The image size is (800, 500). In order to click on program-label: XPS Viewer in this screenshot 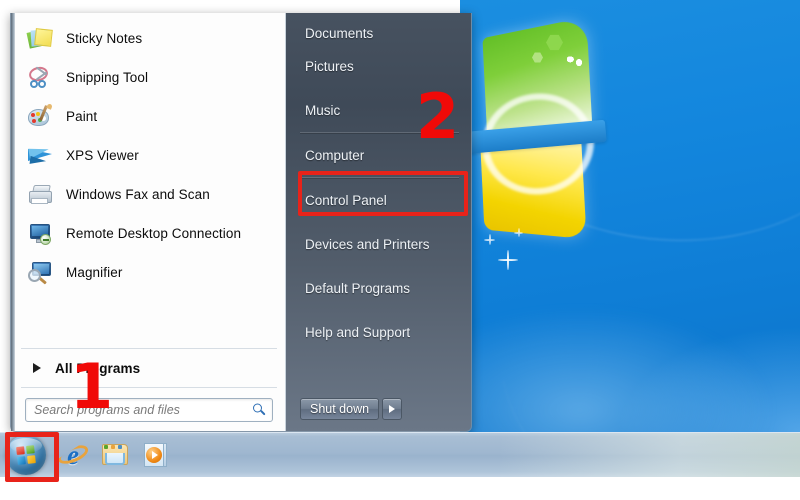, I will do `click(102, 155)`.